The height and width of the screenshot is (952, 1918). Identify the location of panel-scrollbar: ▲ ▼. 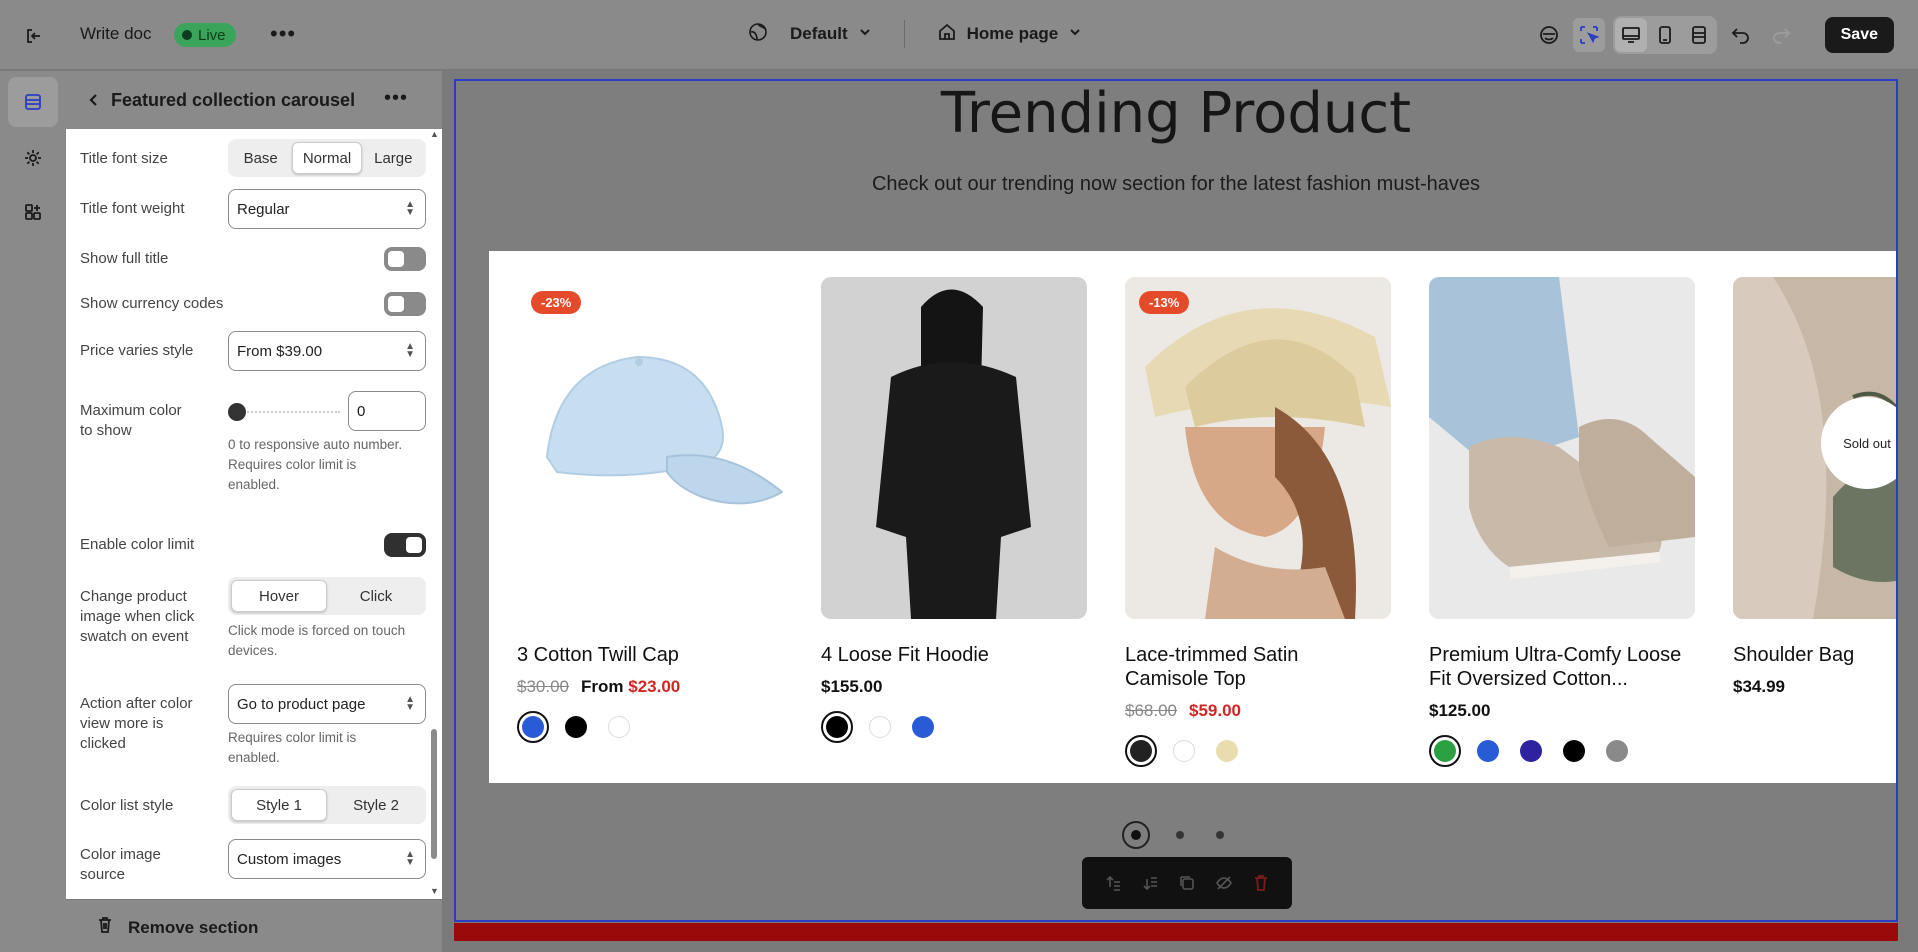
(434, 514).